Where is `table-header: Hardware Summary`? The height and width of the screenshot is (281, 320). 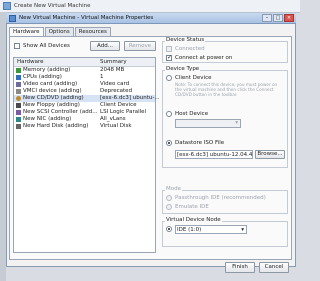 table-header: Hardware Summary is located at coordinates (84, 62).